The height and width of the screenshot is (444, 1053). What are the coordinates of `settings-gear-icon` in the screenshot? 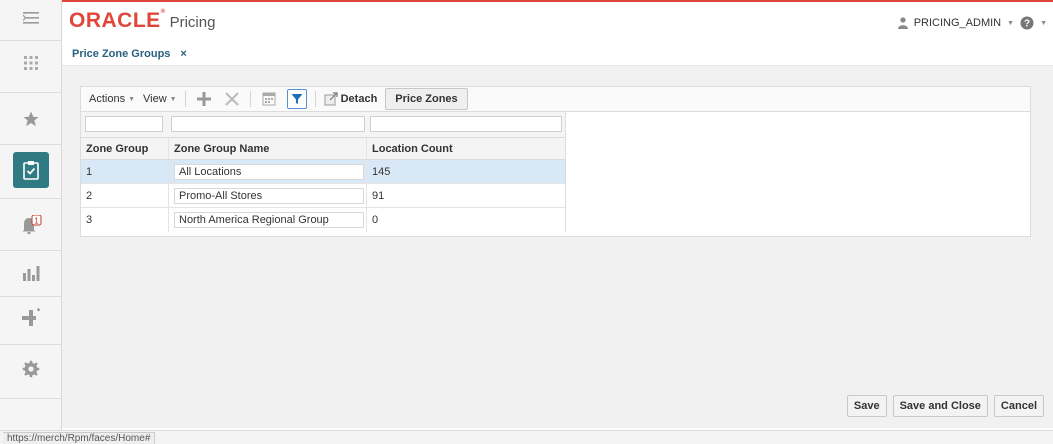 It's located at (31, 369).